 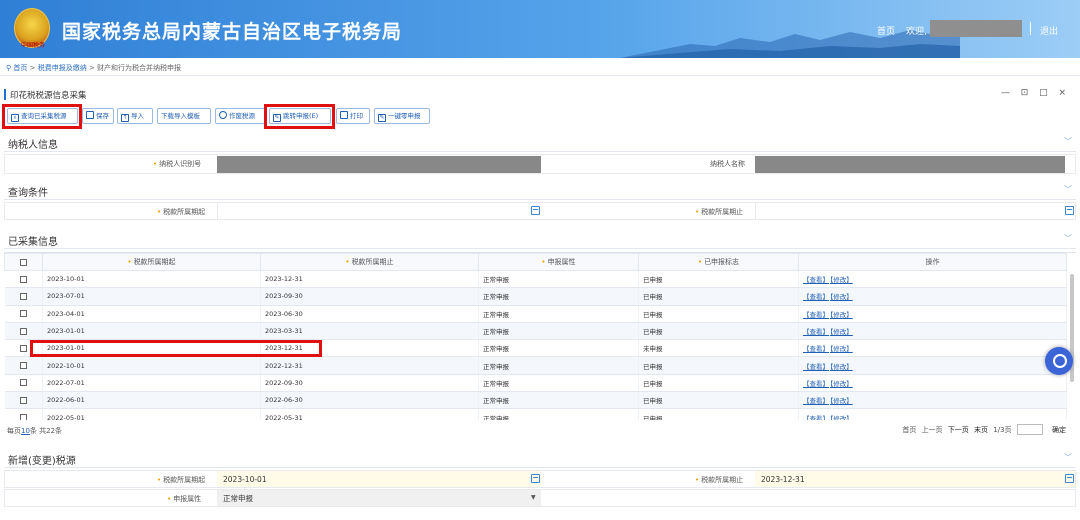 I want to click on table-row: 2022-10-01 2022-12-31 正常申报 已申报 【查看】【修改】, so click(x=535, y=365).